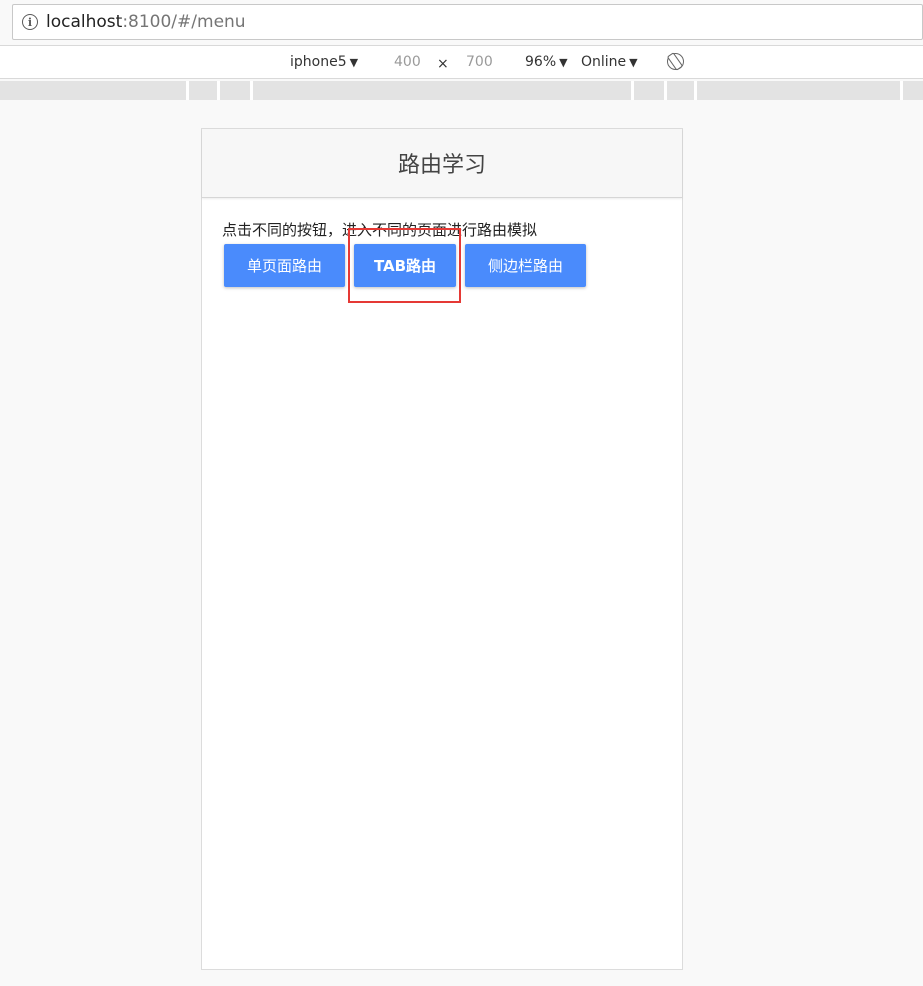  What do you see at coordinates (30, 22) in the screenshot?
I see `info-icon: i` at bounding box center [30, 22].